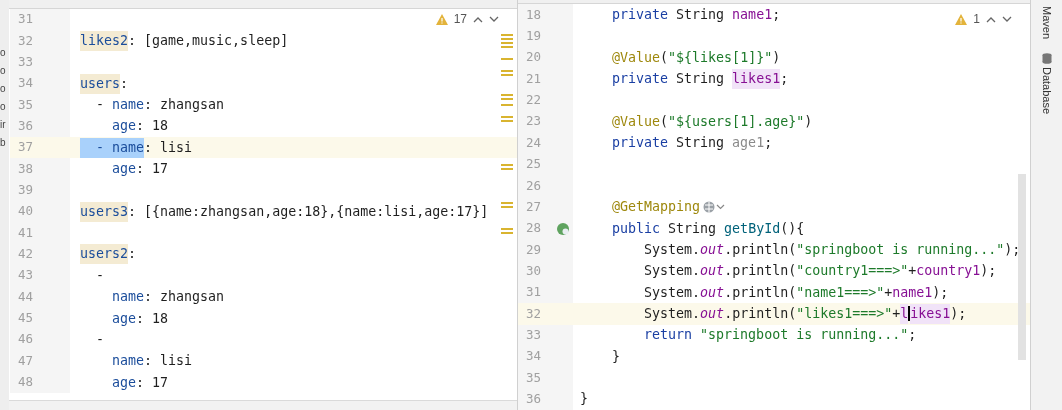 This screenshot has width=1062, height=410. I want to click on code-token: return, so click(668, 335).